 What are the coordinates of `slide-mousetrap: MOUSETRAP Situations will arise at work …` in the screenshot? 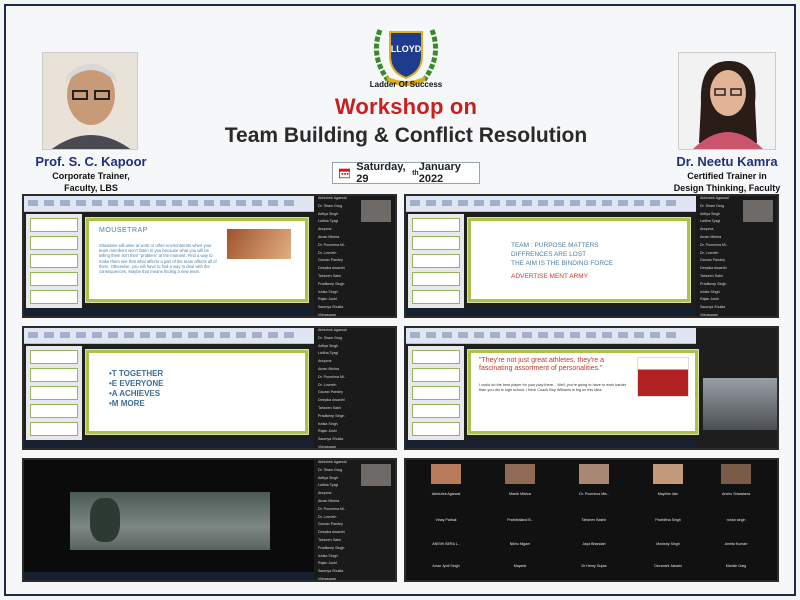 It's located at (197, 260).